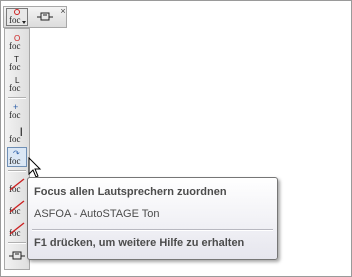 This screenshot has height=277, width=352. Describe the element at coordinates (63, 11) in the screenshot. I see `close-icon: ×` at that location.